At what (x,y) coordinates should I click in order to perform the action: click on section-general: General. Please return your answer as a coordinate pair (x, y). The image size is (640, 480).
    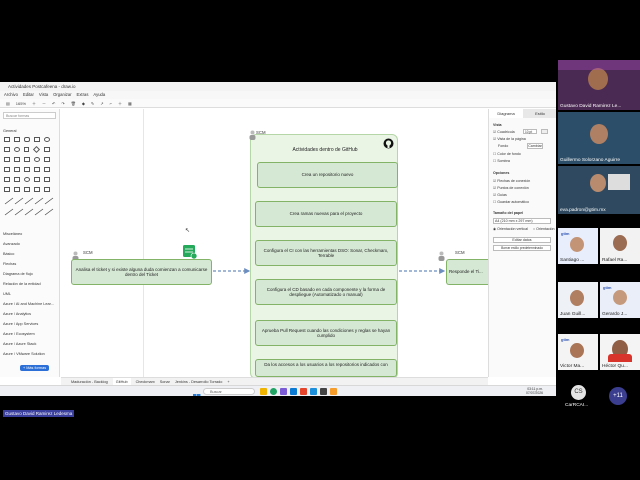
    Looking at the image, I should click on (10, 131).